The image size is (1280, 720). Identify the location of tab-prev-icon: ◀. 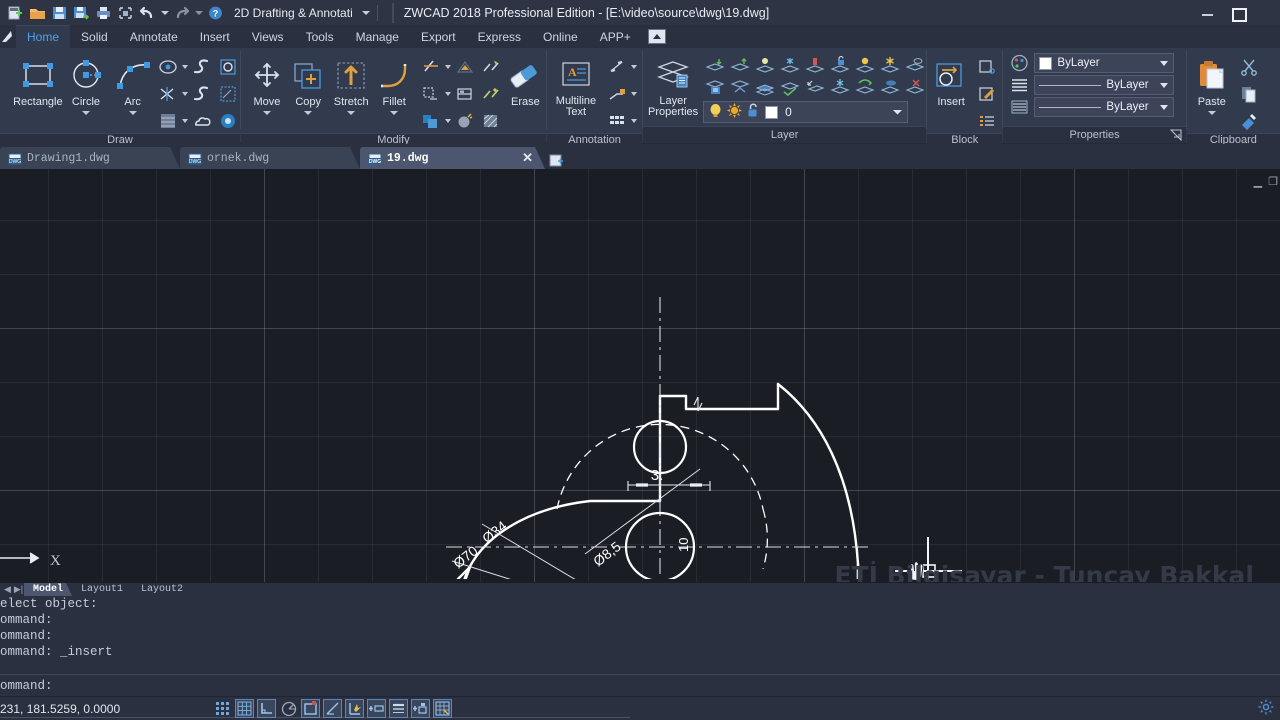
(7, 589).